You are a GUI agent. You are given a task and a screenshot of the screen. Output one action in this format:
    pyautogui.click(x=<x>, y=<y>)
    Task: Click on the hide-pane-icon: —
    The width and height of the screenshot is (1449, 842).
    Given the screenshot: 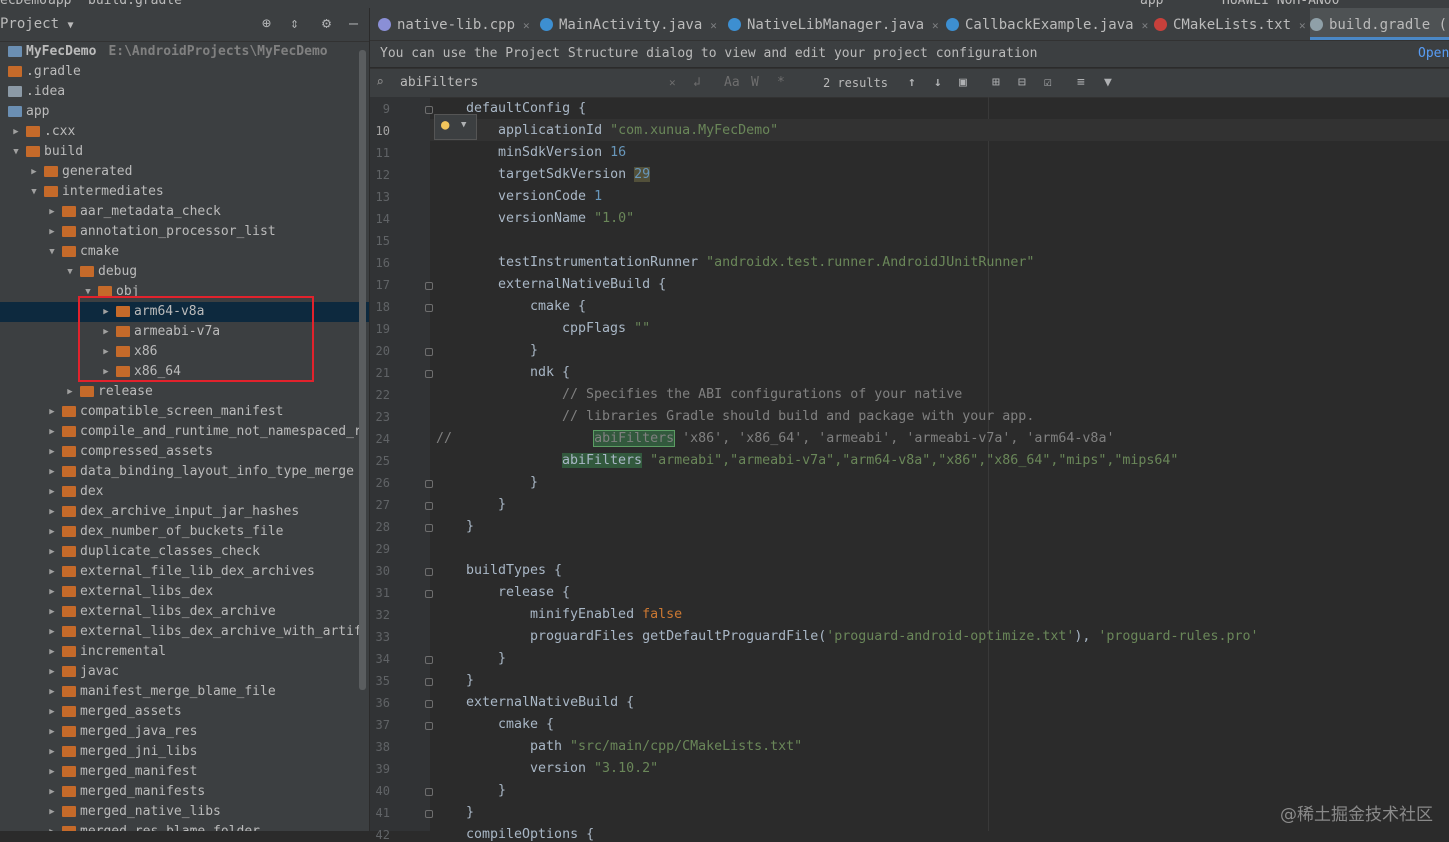 What is the action you would take?
    pyautogui.click(x=353, y=23)
    